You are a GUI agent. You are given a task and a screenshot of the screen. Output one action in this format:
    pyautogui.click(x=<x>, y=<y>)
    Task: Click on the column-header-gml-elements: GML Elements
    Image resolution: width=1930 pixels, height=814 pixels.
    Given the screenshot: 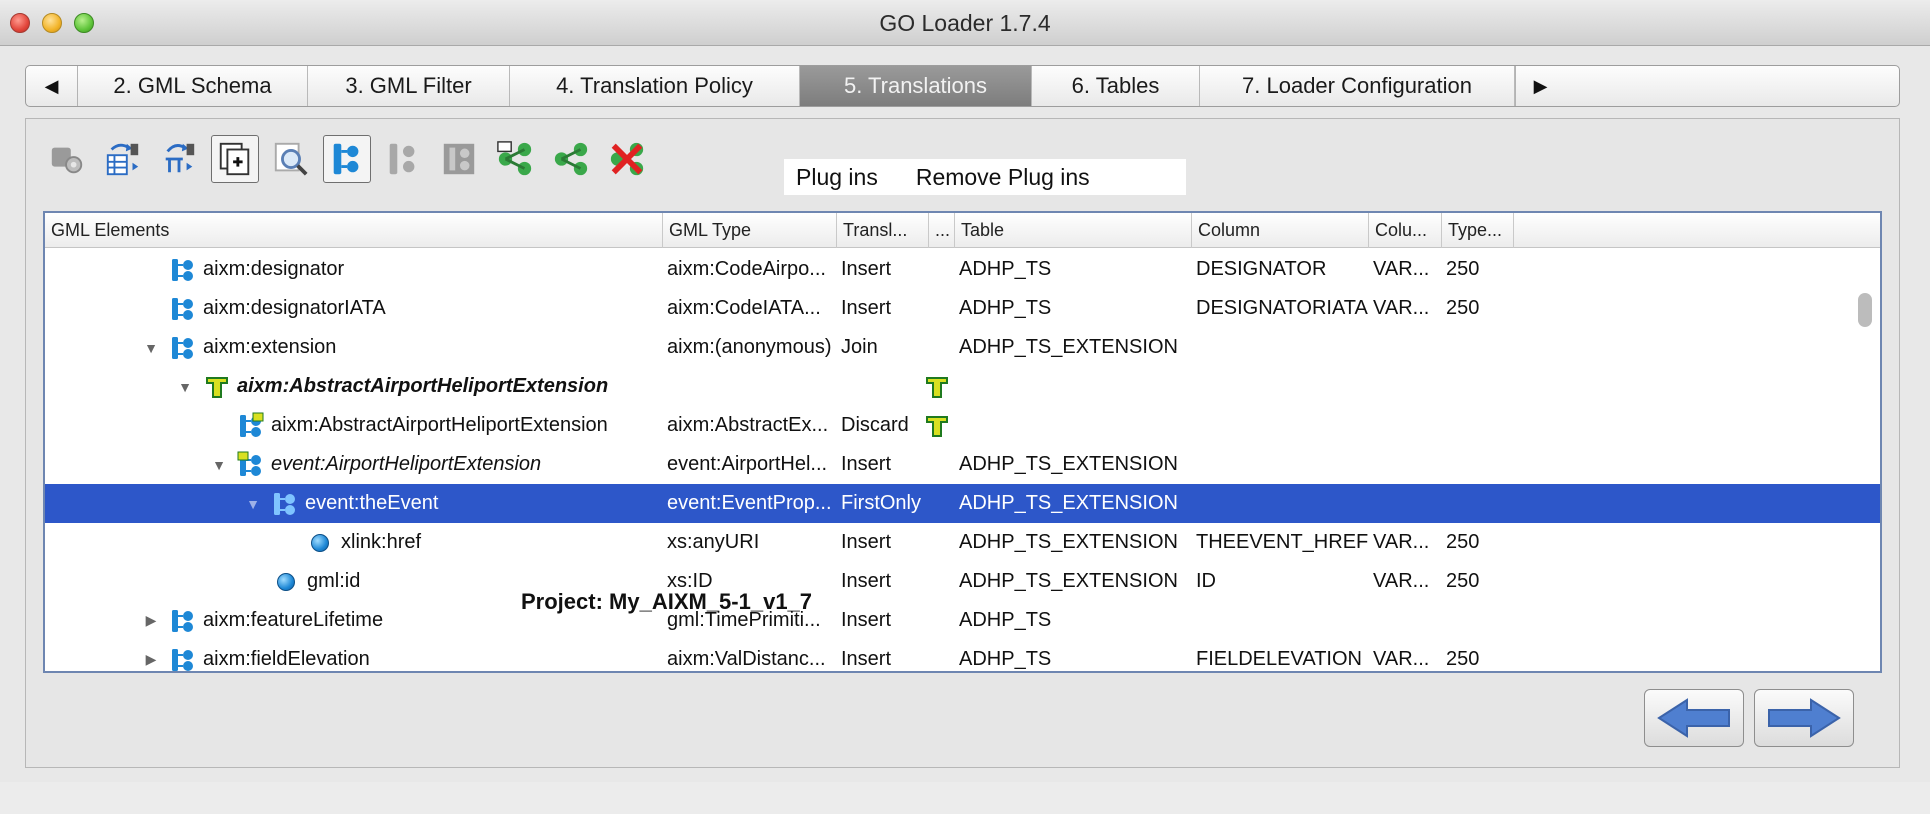 What is the action you would take?
    pyautogui.click(x=354, y=230)
    